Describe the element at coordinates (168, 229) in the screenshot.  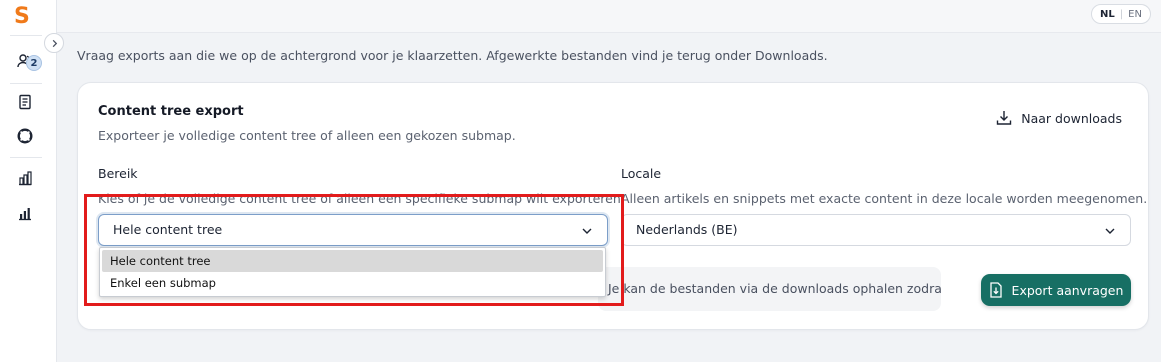
I see `scope-select-value: Hele content tree` at that location.